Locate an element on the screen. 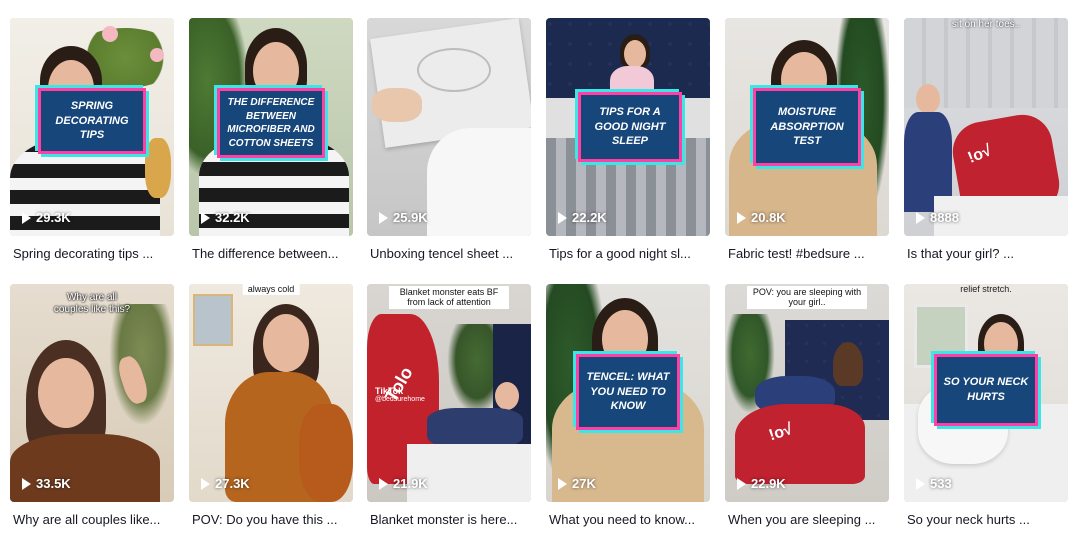  overlay-caption: always cold is located at coordinates (271, 290).